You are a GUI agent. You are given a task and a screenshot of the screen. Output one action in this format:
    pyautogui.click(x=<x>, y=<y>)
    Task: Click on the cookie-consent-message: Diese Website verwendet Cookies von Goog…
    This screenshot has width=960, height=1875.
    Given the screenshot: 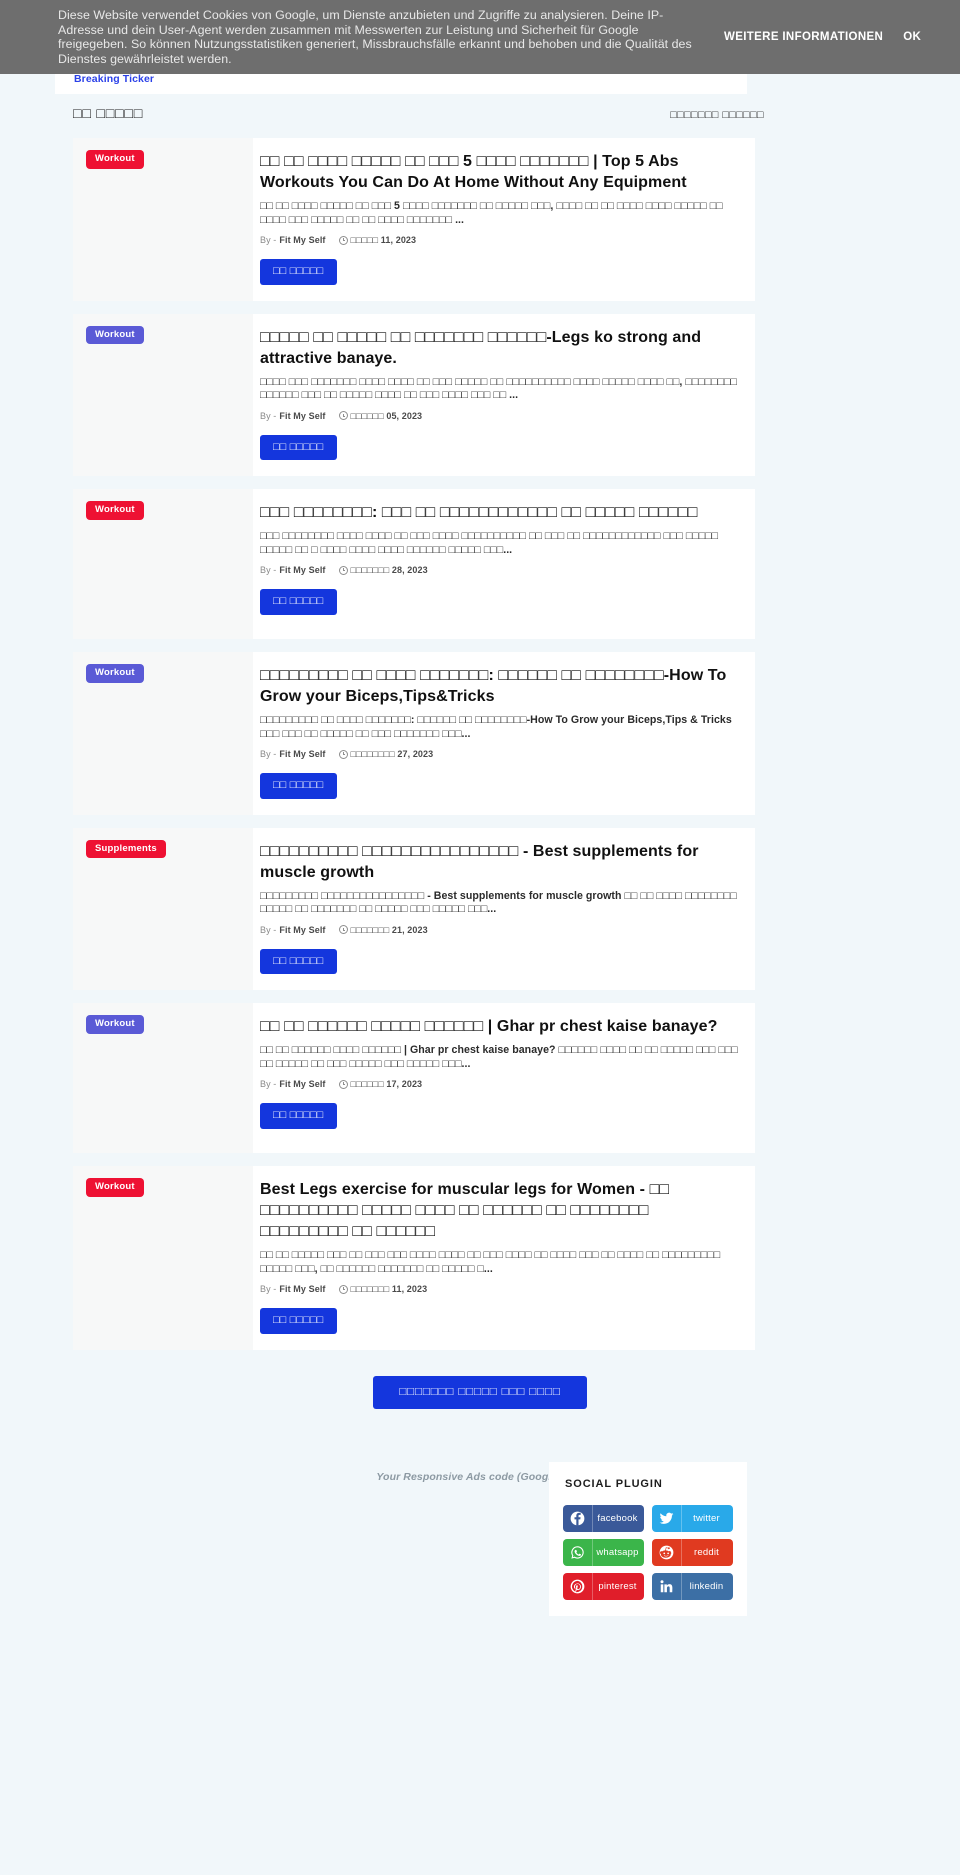 What is the action you would take?
    pyautogui.click(x=375, y=37)
    